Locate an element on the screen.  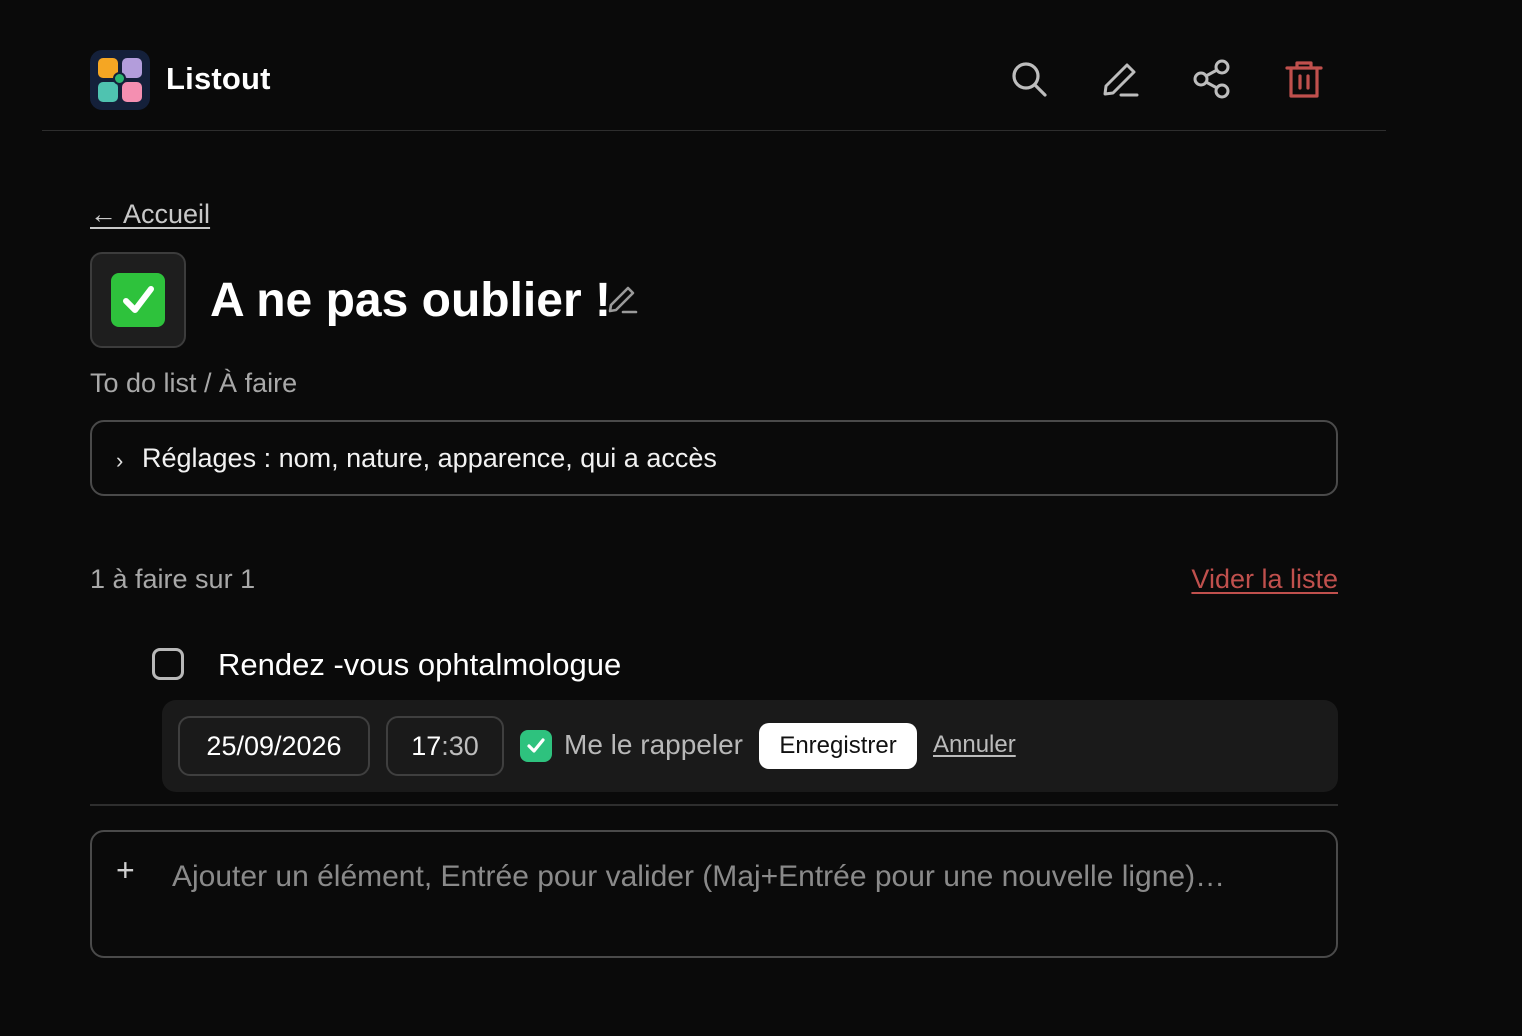
check-mark-emoji-icon is located at coordinates (138, 300).